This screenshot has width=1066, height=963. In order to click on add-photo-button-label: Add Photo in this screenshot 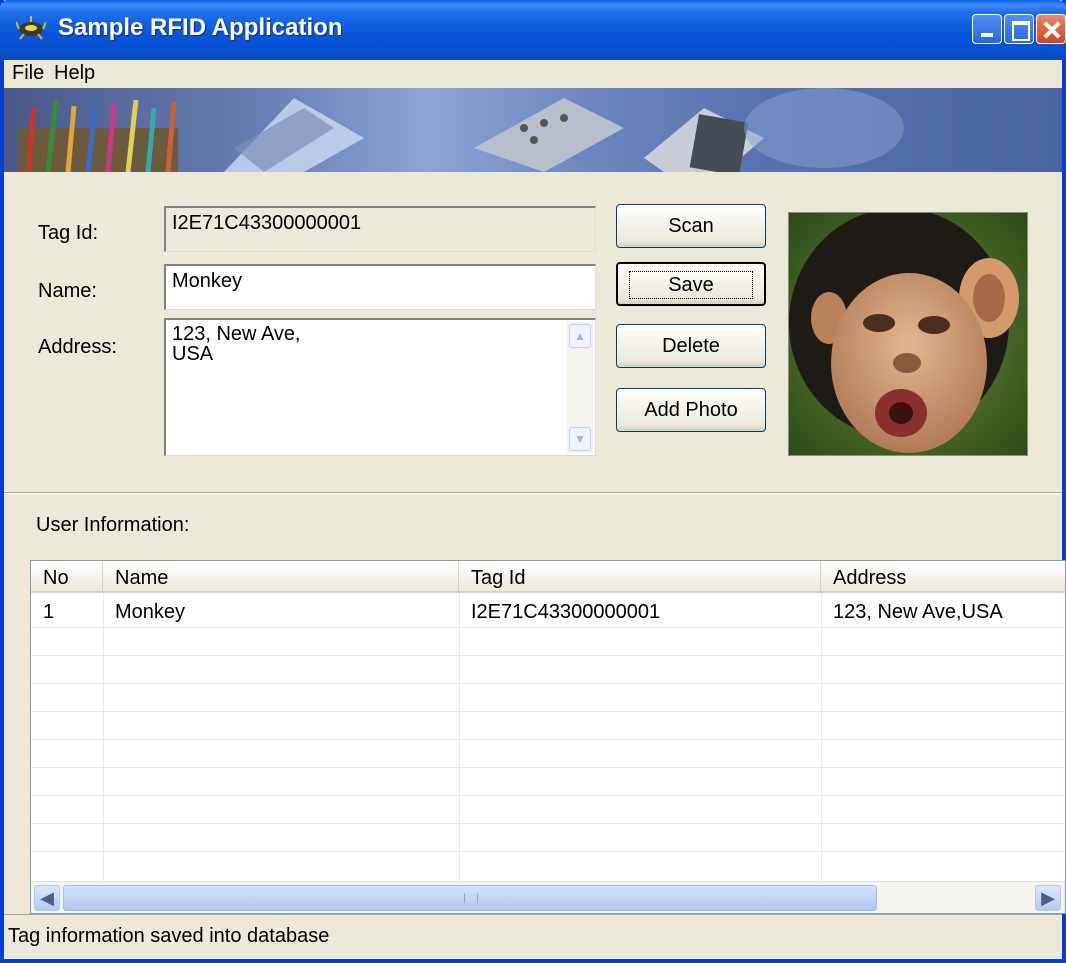, I will do `click(691, 410)`.